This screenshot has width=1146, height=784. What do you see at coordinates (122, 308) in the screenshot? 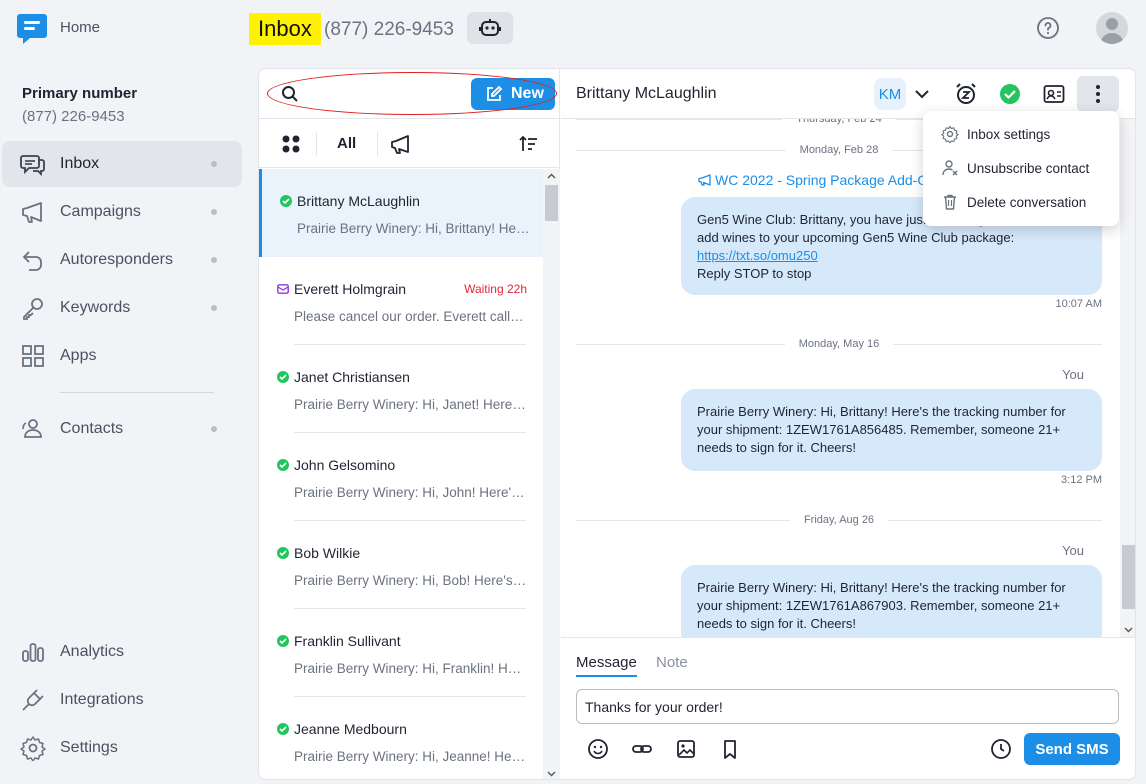
I see `sidebar-item-keywords: Keywords` at bounding box center [122, 308].